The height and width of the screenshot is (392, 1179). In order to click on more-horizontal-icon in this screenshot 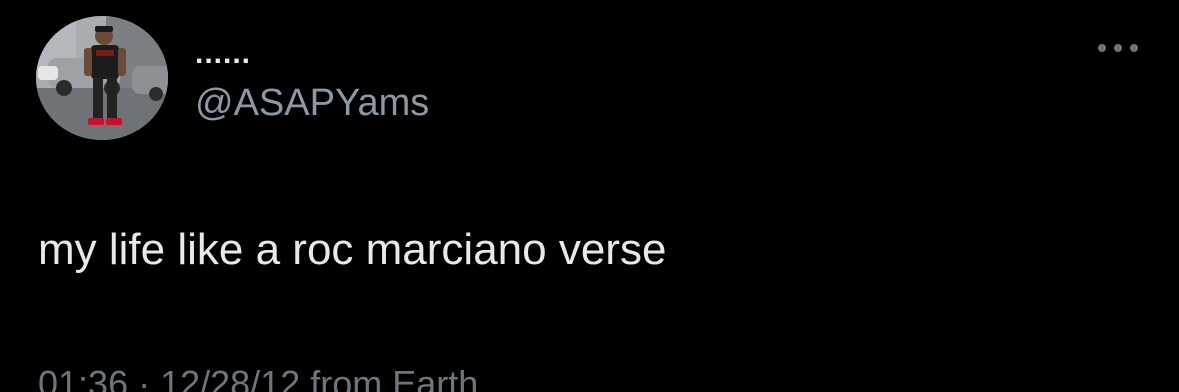, I will do `click(1118, 48)`.